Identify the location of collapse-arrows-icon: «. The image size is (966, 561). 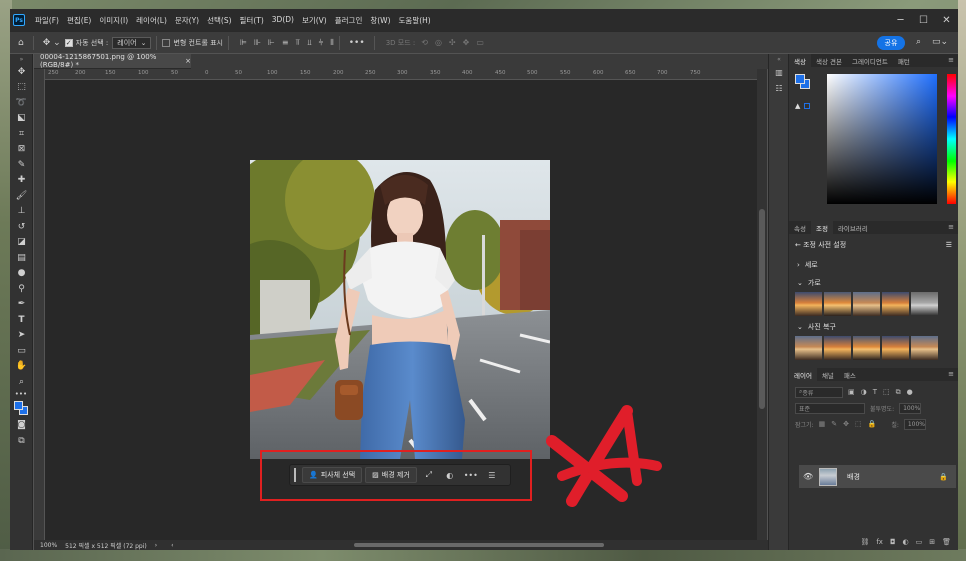
(779, 59).